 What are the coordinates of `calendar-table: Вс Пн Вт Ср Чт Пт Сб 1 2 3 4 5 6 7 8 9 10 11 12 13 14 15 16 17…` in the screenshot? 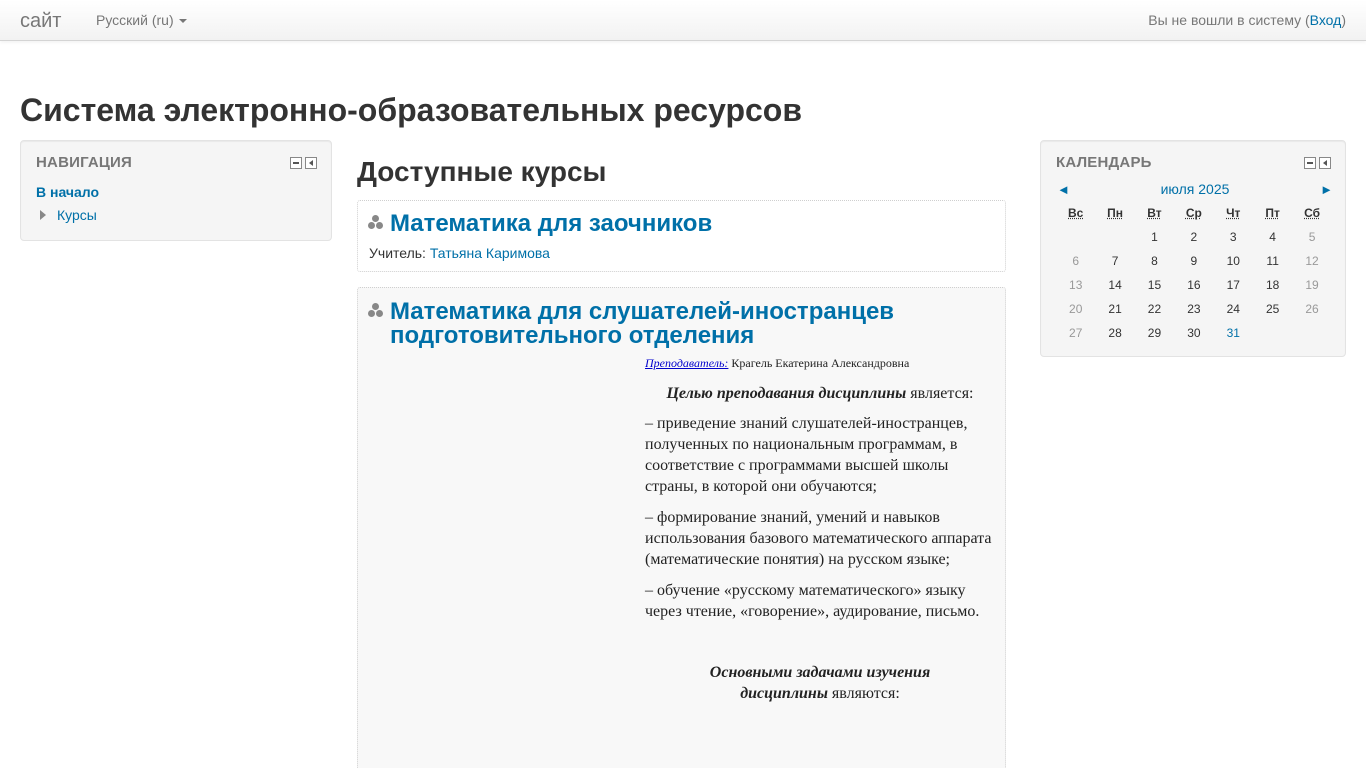 It's located at (1194, 273).